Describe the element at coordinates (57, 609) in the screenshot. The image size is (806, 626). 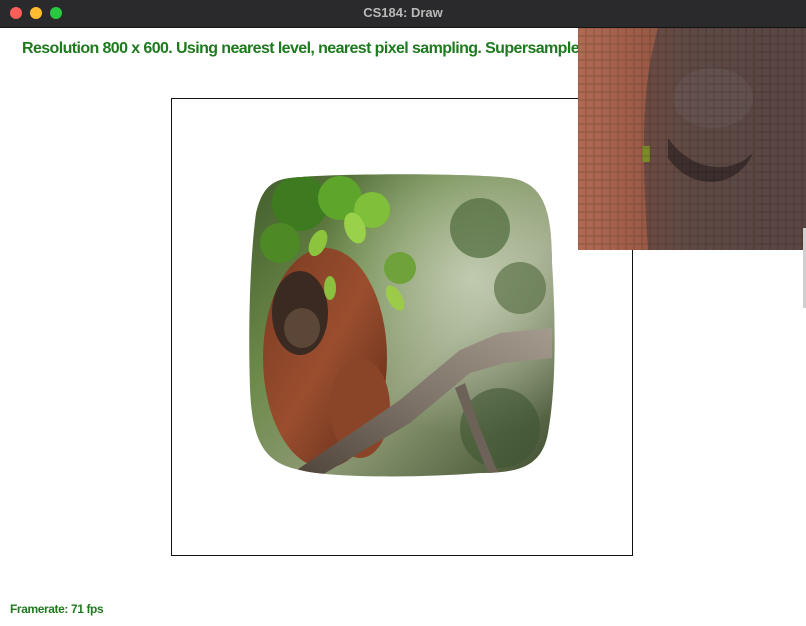
I see `framerate-readout: Framerate: 71 fps` at that location.